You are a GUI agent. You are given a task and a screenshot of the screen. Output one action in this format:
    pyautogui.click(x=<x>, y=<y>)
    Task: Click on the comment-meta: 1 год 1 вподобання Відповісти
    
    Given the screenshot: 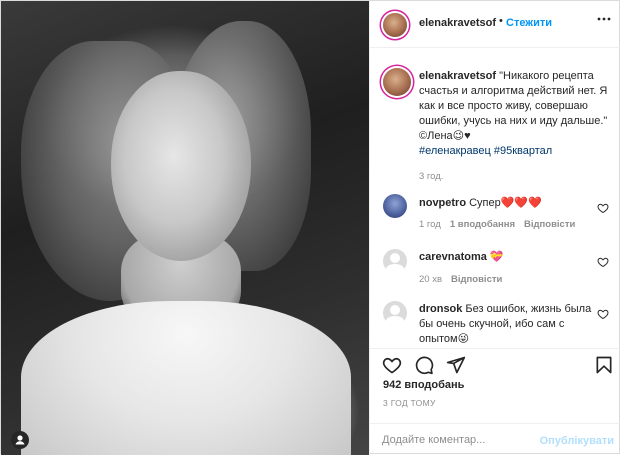 What is the action you would take?
    pyautogui.click(x=501, y=224)
    